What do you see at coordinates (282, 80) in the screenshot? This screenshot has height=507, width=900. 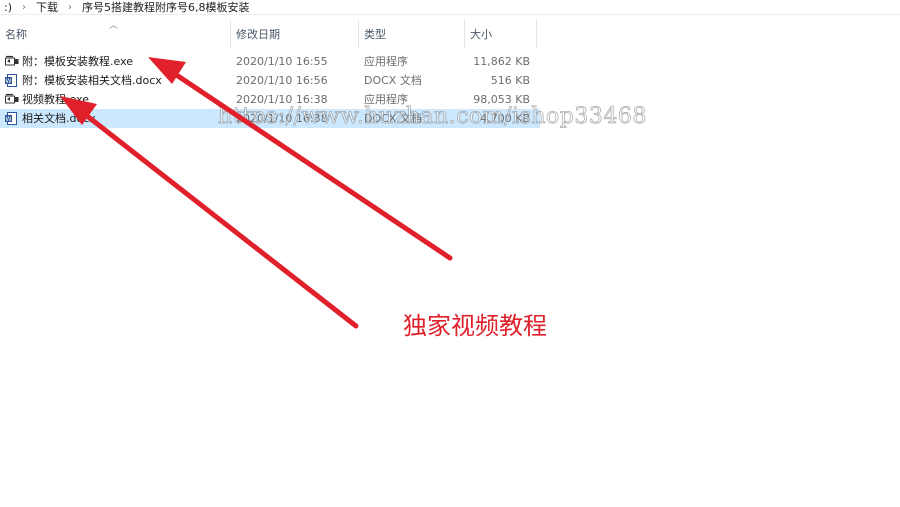 I see `file-date: 2020/1/10 16:56` at bounding box center [282, 80].